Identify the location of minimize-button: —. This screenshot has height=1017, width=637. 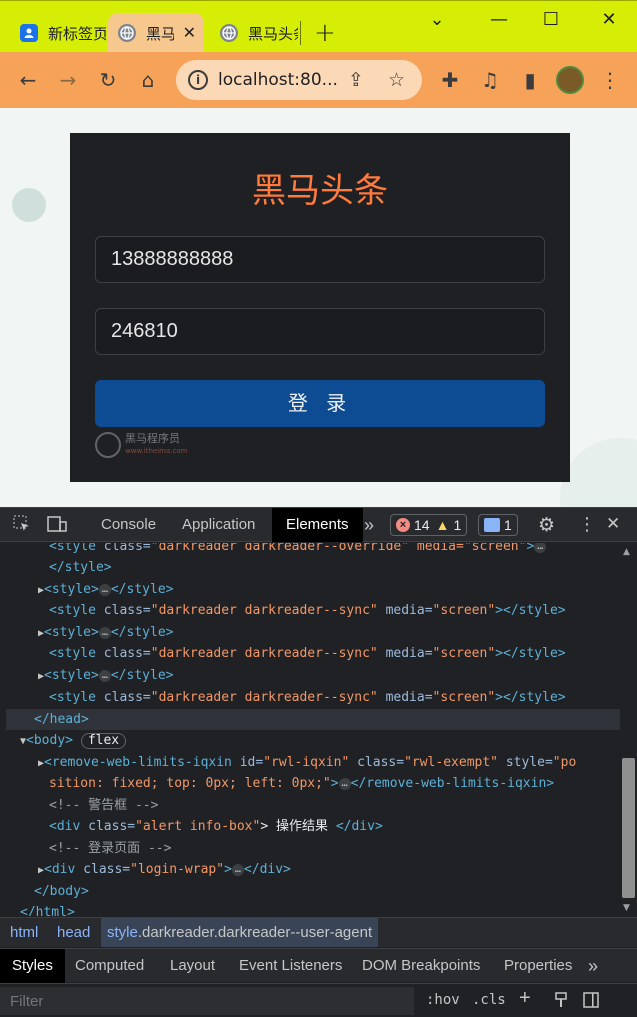
(499, 19).